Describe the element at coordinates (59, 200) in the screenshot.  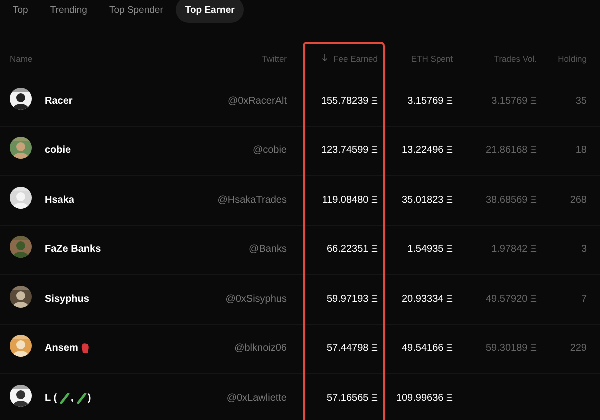
I see `user-name: Hsaka` at that location.